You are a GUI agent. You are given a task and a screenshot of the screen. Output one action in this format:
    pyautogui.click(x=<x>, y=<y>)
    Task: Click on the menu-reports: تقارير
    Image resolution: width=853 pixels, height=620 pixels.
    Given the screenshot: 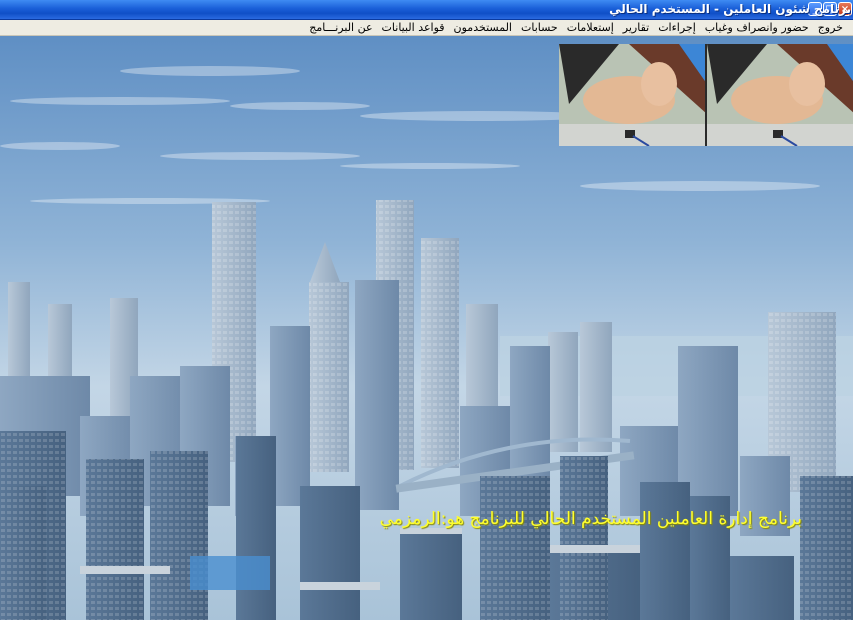 What is the action you would take?
    pyautogui.click(x=636, y=27)
    